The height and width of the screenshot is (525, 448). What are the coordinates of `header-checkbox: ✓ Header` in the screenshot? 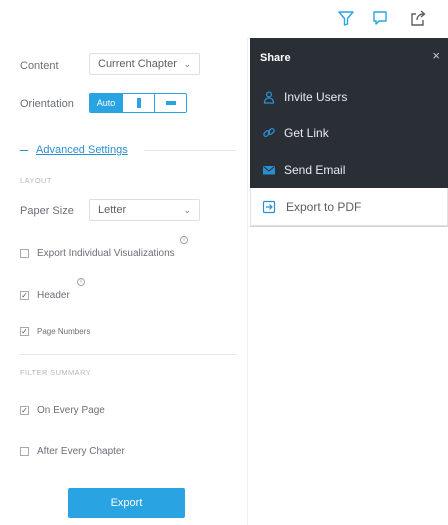 It's located at (45, 295).